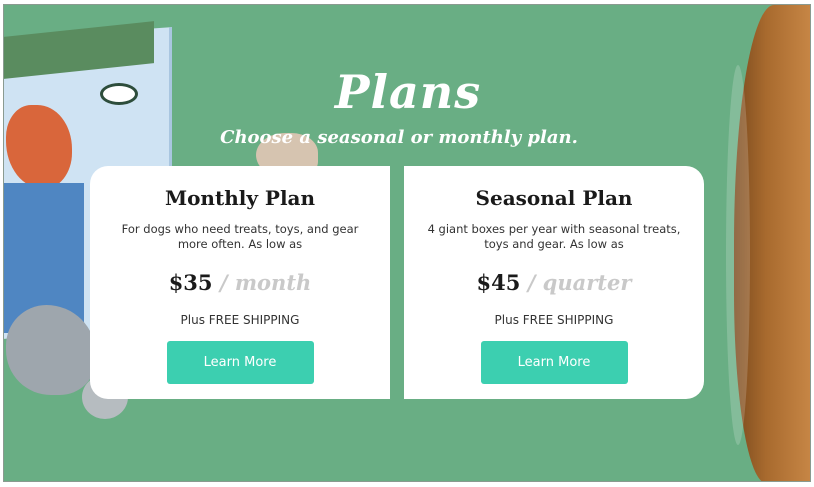 This screenshot has width=814, height=487. What do you see at coordinates (738, 255) in the screenshot?
I see `background-dog-highlight` at bounding box center [738, 255].